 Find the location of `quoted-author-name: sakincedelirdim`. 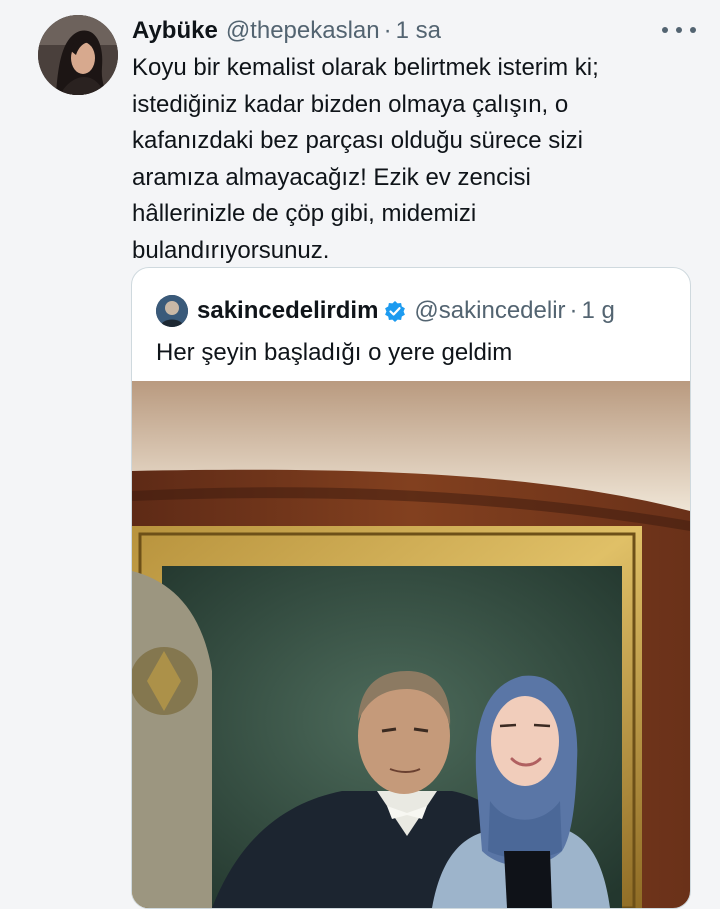

quoted-author-name: sakincedelirdim is located at coordinates (287, 311).